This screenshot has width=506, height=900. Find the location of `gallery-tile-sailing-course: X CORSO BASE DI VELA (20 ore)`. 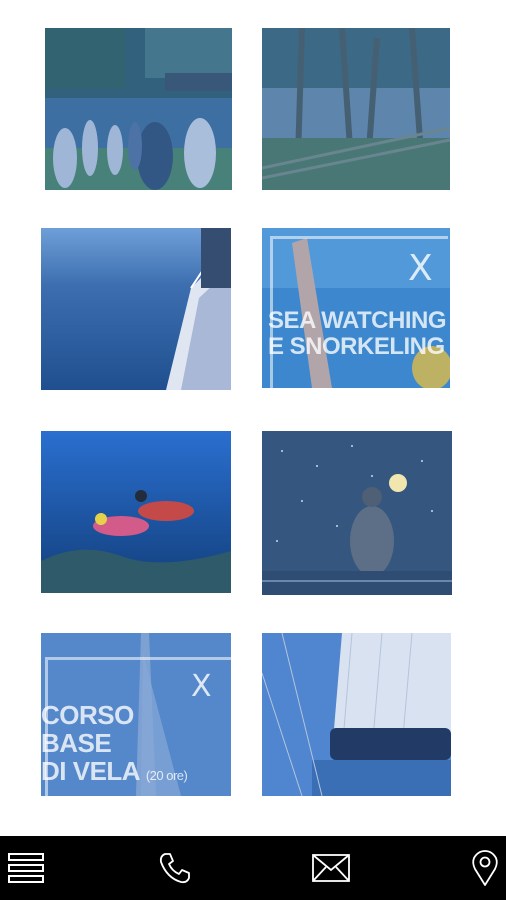

gallery-tile-sailing-course: X CORSO BASE DI VELA (20 ore) is located at coordinates (136, 714).